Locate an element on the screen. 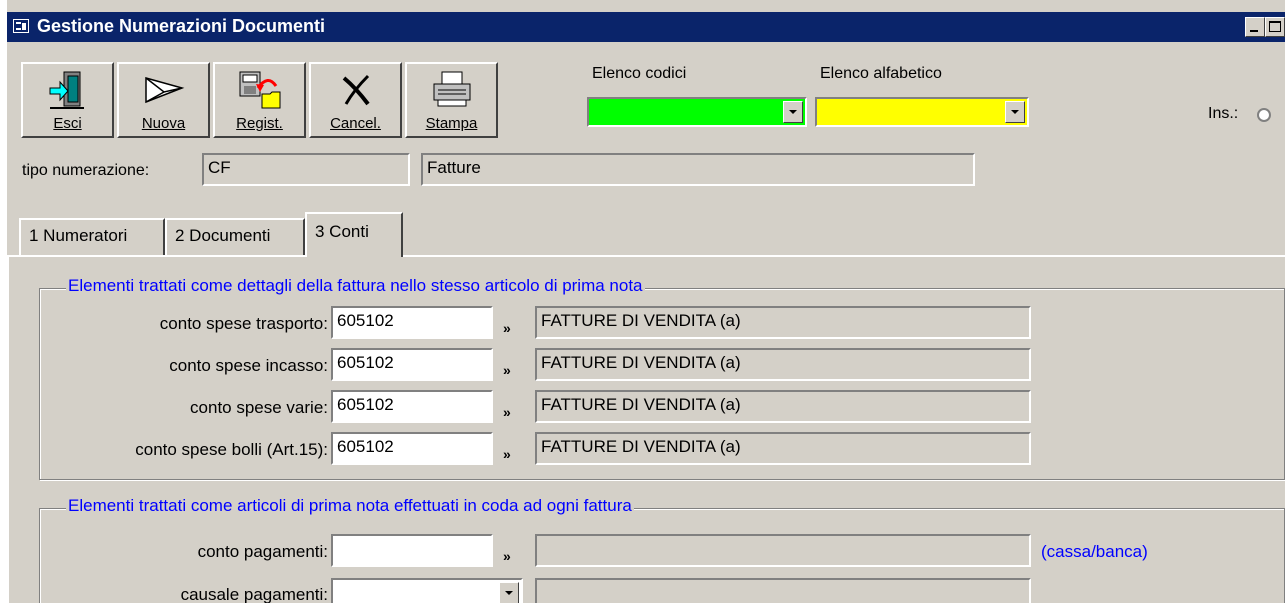 The width and height of the screenshot is (1285, 603). row-label: conto spese bolli (Art.15): is located at coordinates (231, 449).